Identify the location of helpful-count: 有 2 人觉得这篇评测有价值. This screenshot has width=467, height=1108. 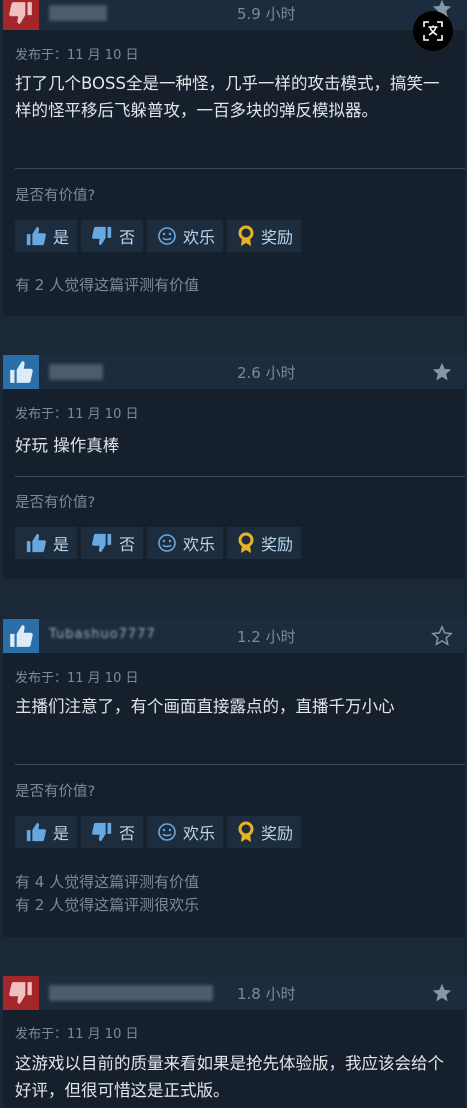
(107, 285).